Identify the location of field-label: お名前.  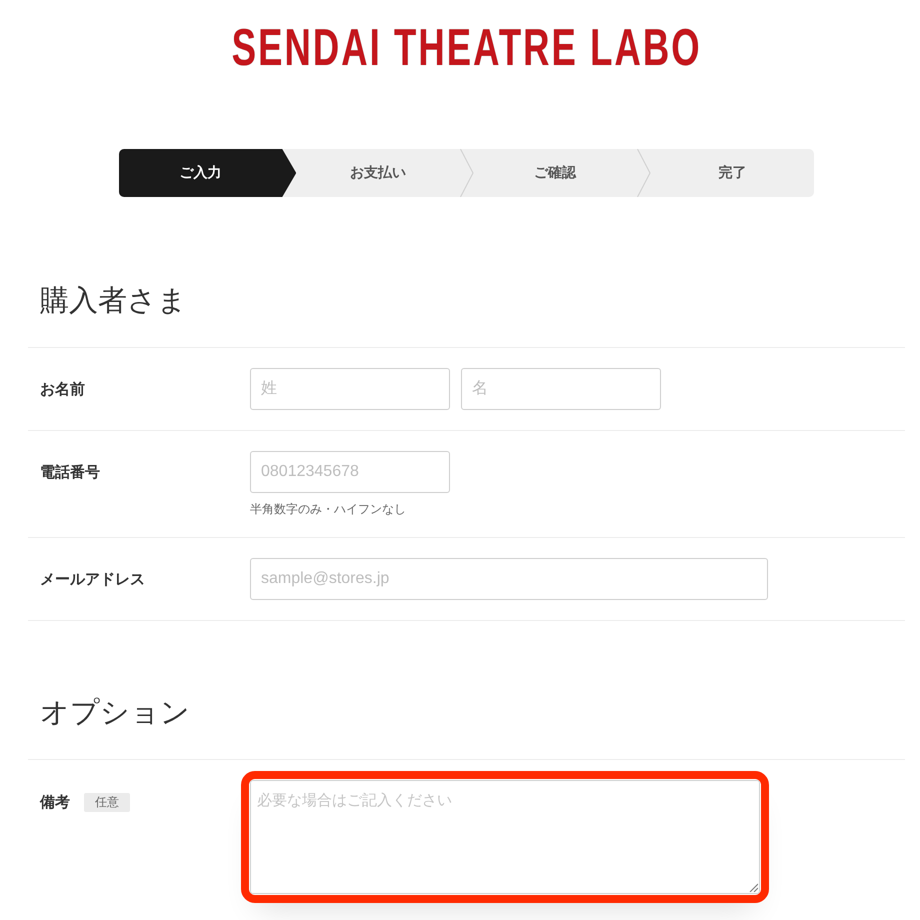
(62, 389).